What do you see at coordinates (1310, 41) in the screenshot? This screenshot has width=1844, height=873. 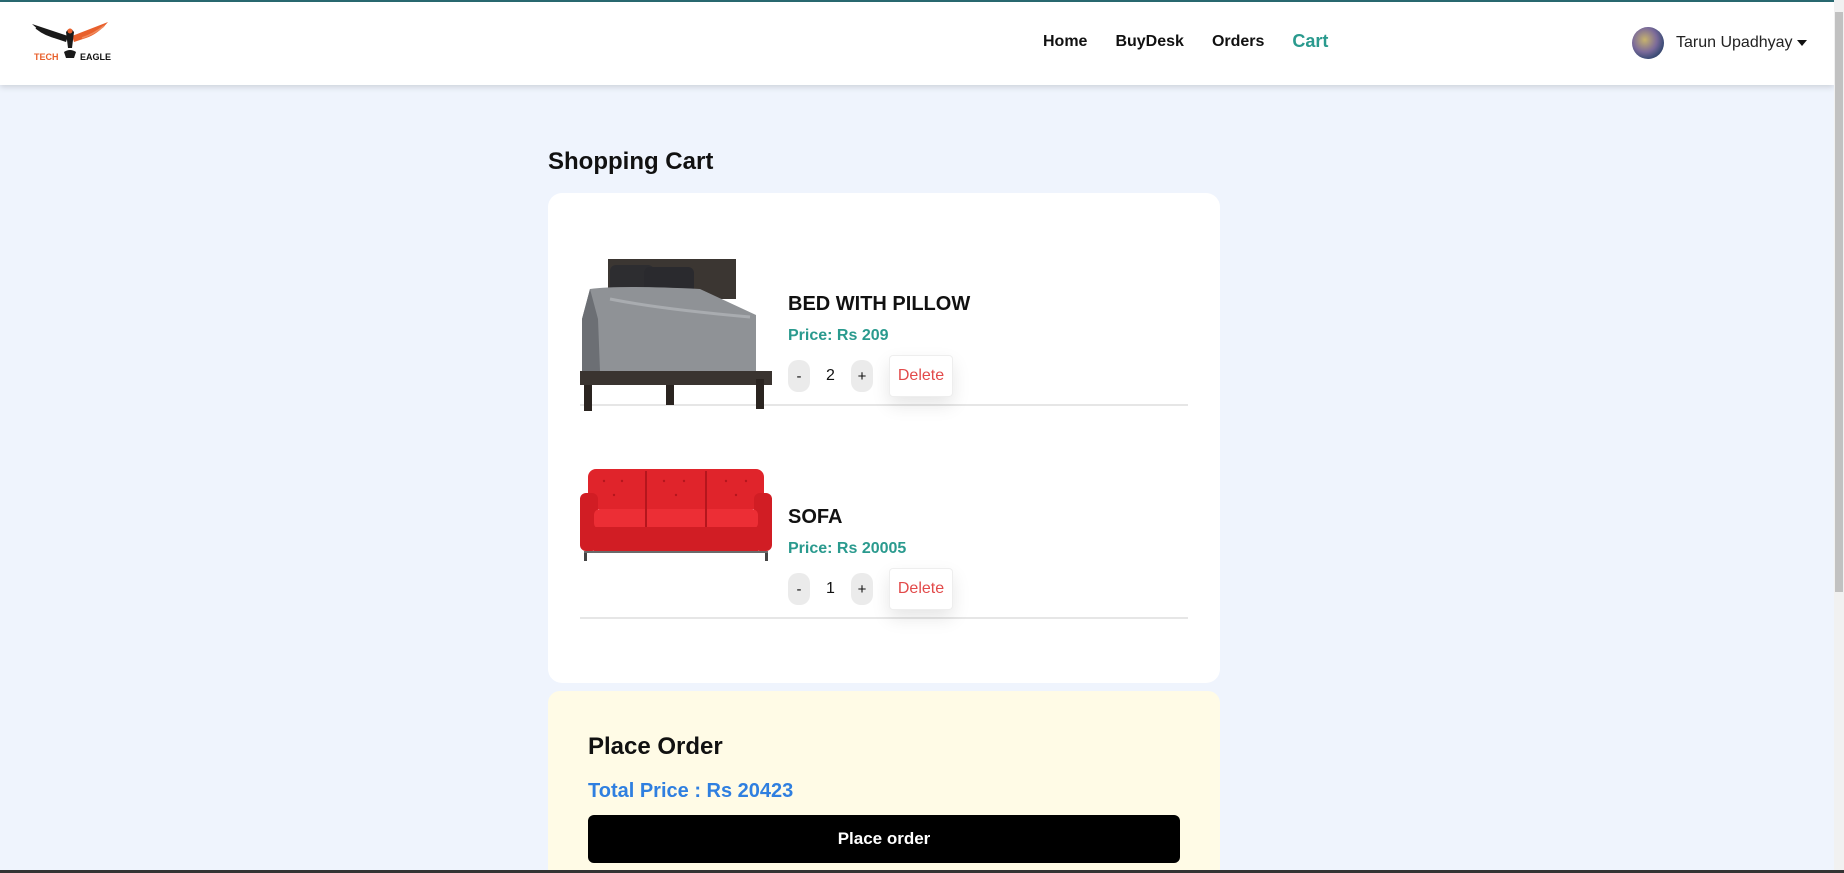 I see `nav-link-cart: Cart` at bounding box center [1310, 41].